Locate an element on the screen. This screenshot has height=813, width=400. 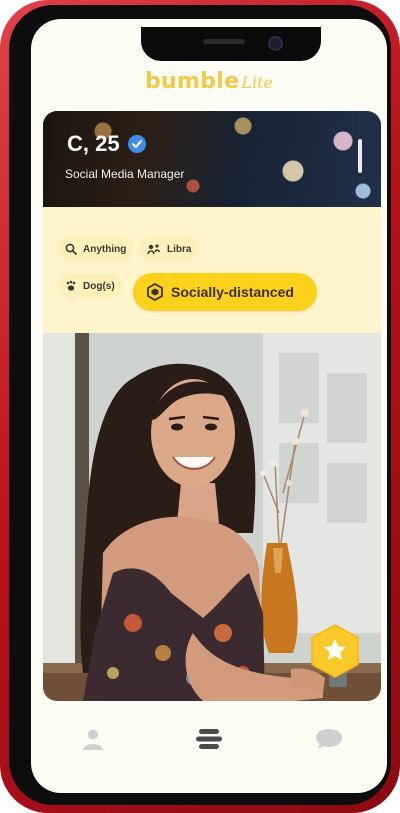
bottom-navigation is located at coordinates (209, 739).